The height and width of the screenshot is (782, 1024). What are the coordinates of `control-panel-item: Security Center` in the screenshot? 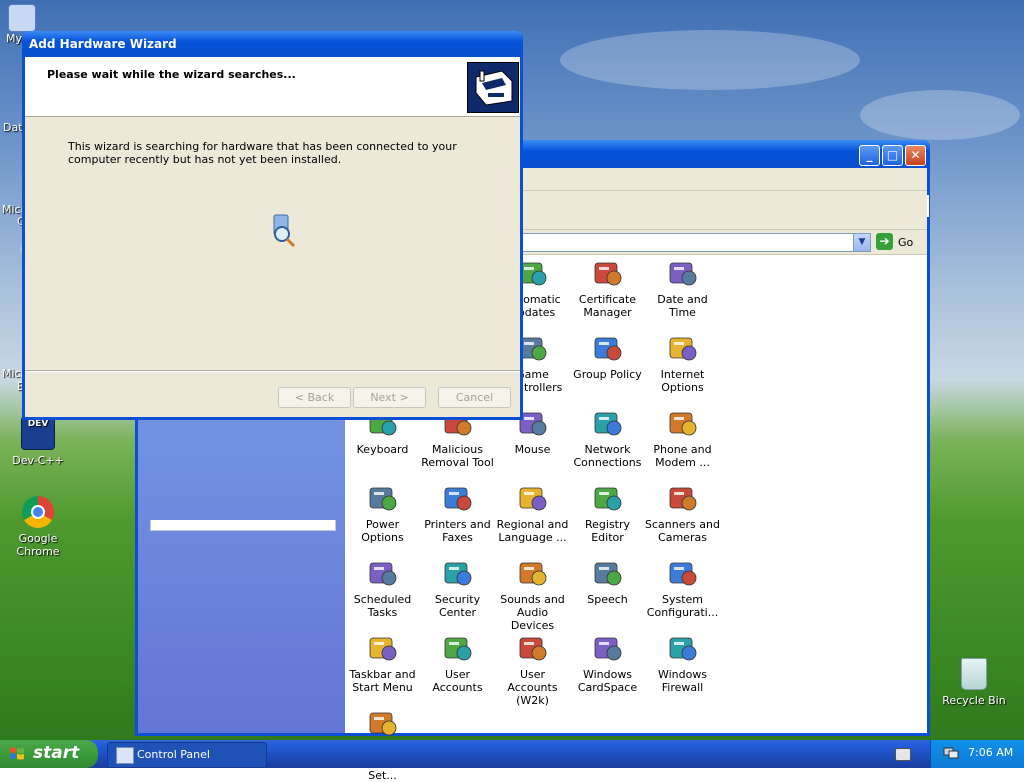 It's located at (457, 588).